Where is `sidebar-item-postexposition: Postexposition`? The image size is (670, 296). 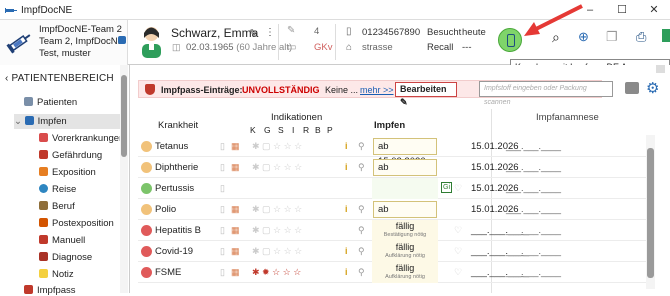 sidebar-item-postexposition: Postexposition is located at coordinates (76, 223).